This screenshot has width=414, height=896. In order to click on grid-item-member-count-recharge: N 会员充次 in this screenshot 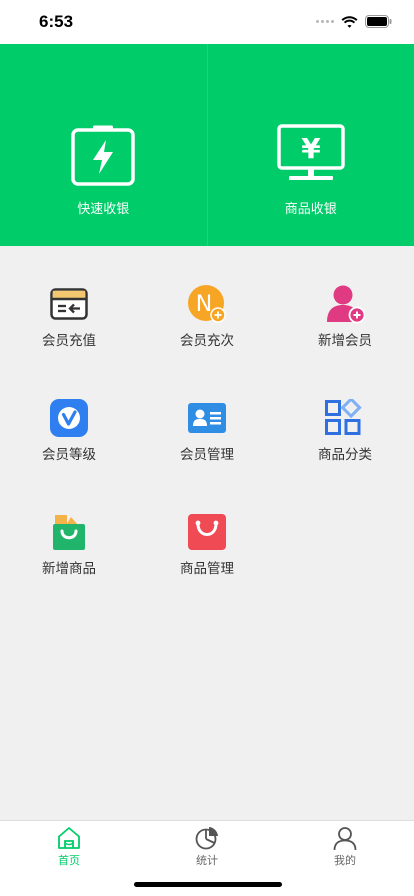, I will do `click(207, 303)`.